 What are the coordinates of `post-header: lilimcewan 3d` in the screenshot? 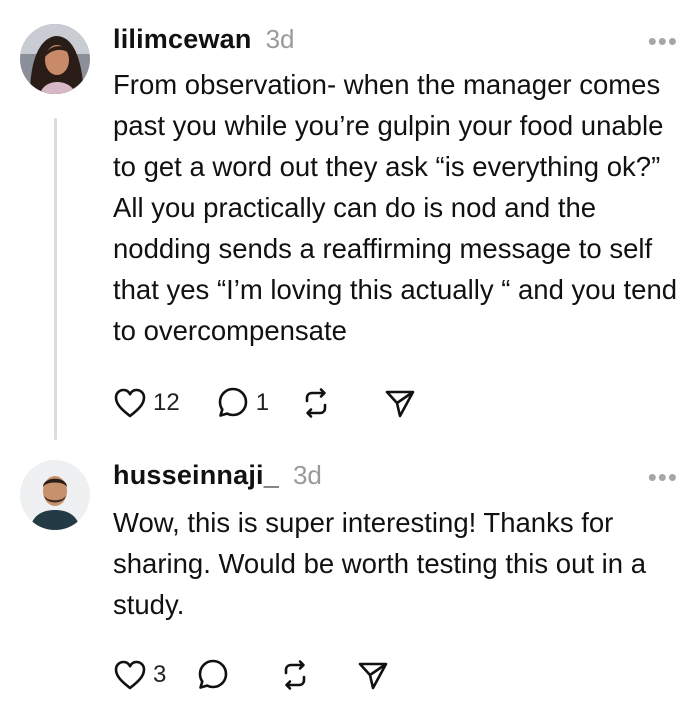 It's located at (203, 39).